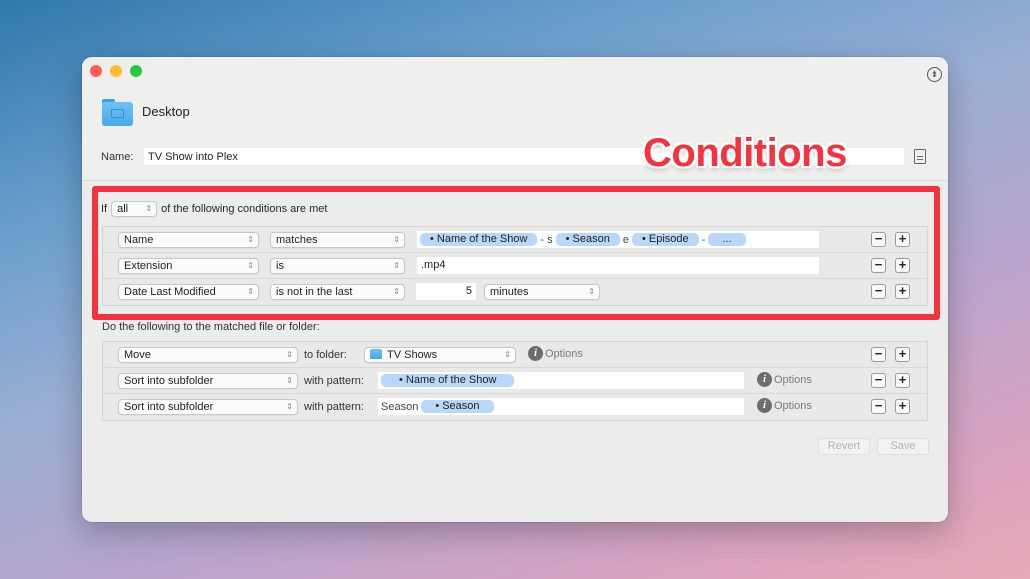 This screenshot has height=579, width=1030. What do you see at coordinates (166, 111) in the screenshot?
I see `location-label: Desktop` at bounding box center [166, 111].